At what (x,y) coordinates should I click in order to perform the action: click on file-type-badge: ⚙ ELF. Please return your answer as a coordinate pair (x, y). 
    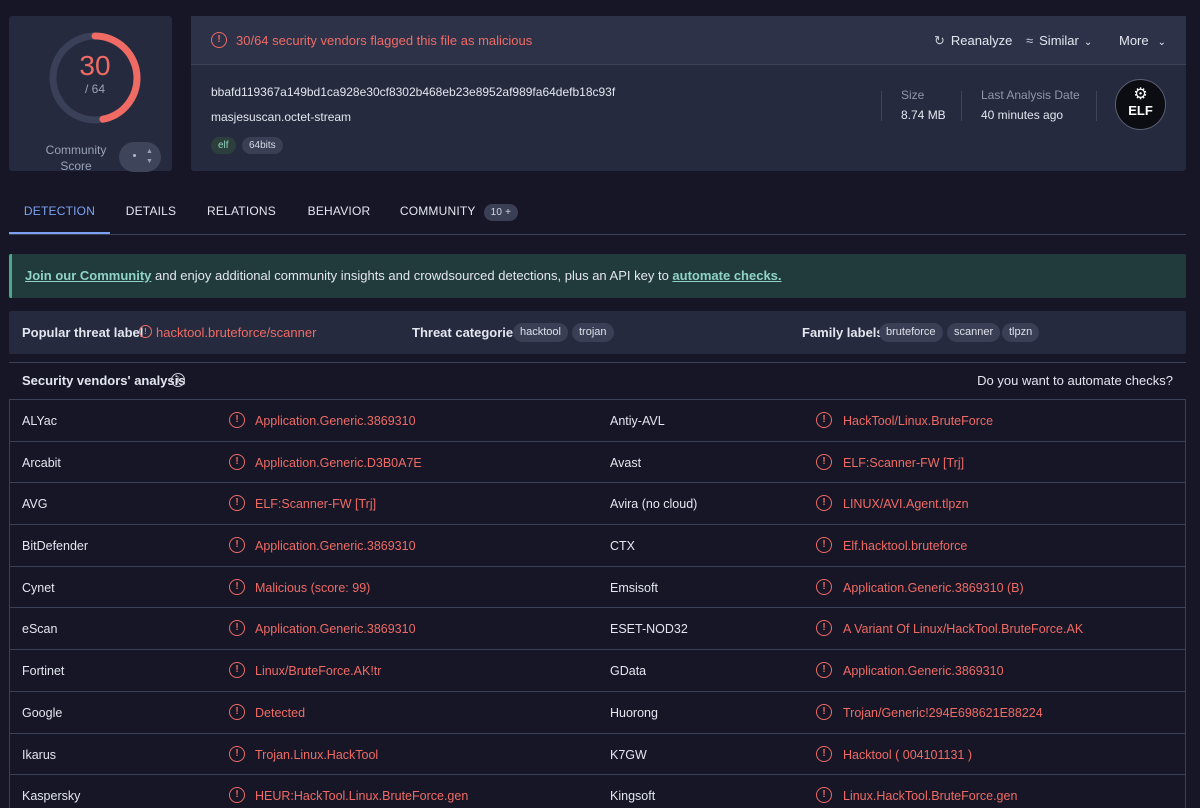
    Looking at the image, I should click on (1140, 104).